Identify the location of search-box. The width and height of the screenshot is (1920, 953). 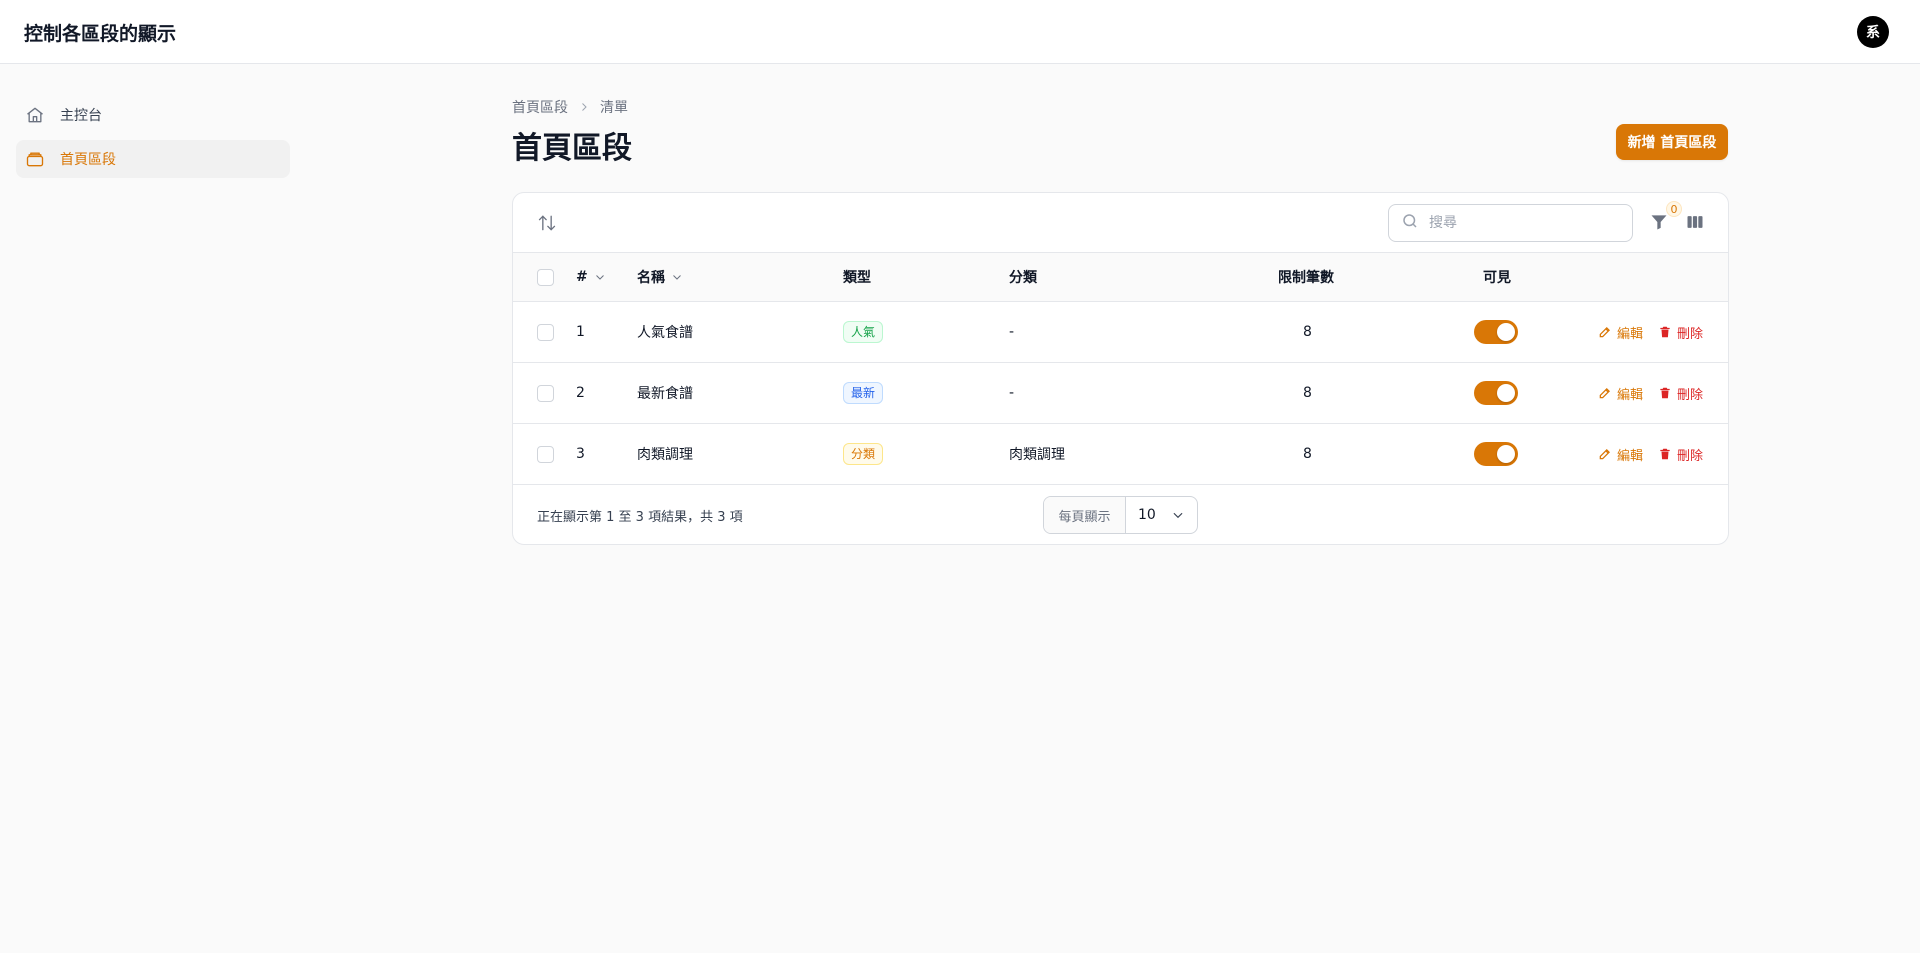
(1510, 223).